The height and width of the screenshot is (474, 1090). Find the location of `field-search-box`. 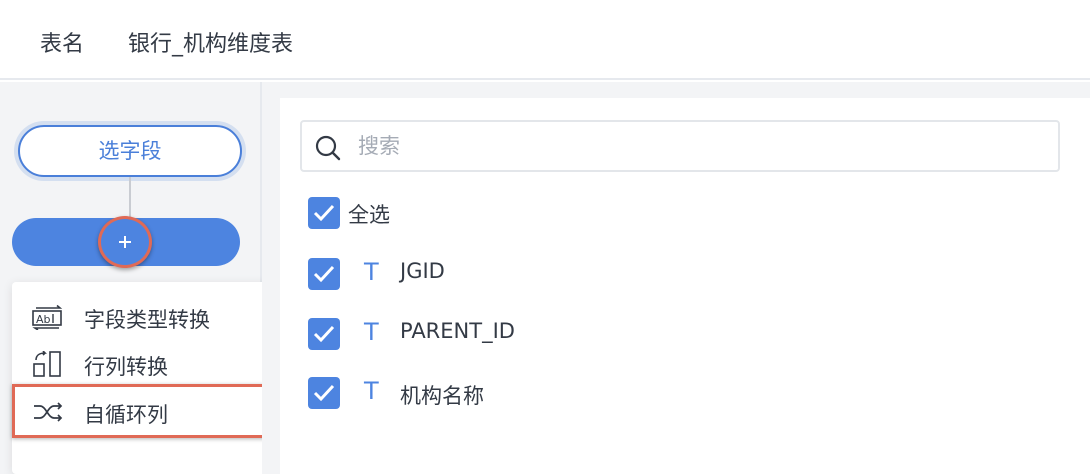

field-search-box is located at coordinates (680, 146).